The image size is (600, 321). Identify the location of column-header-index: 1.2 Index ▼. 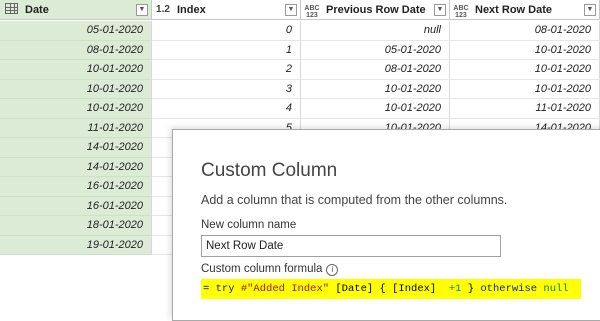
(226, 10).